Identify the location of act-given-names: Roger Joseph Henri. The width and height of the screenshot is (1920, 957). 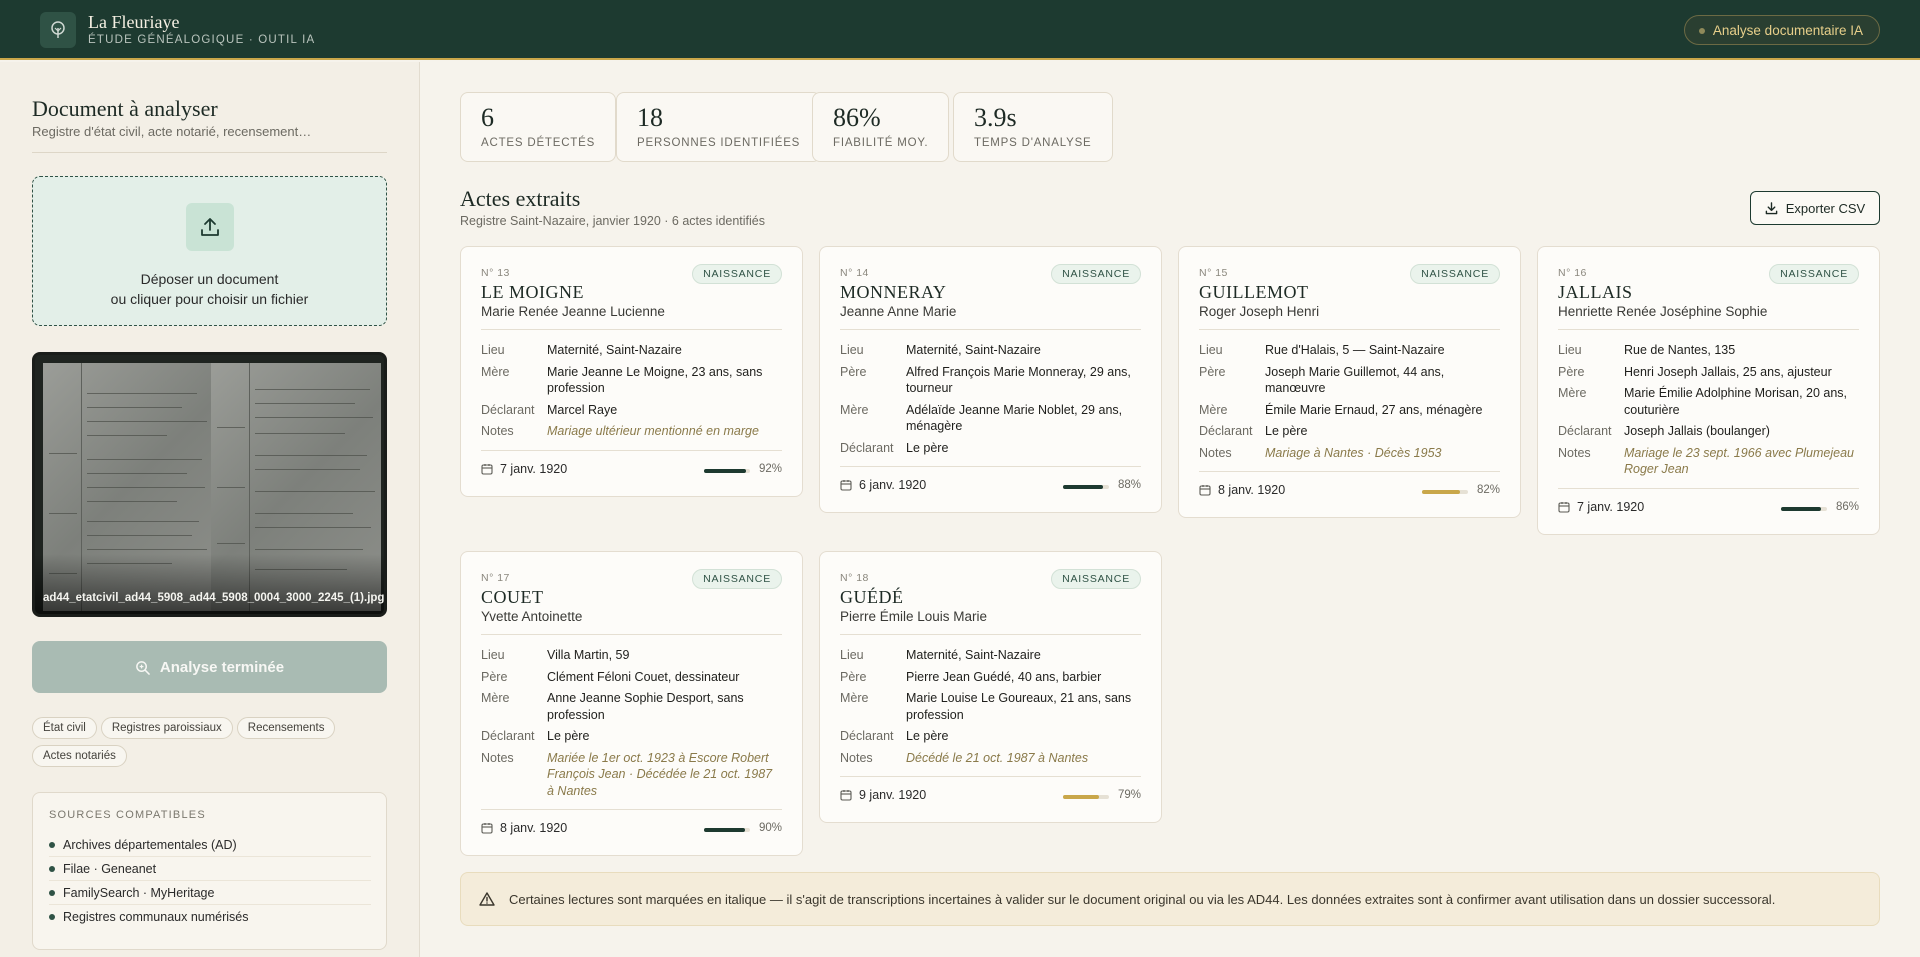
(1259, 311).